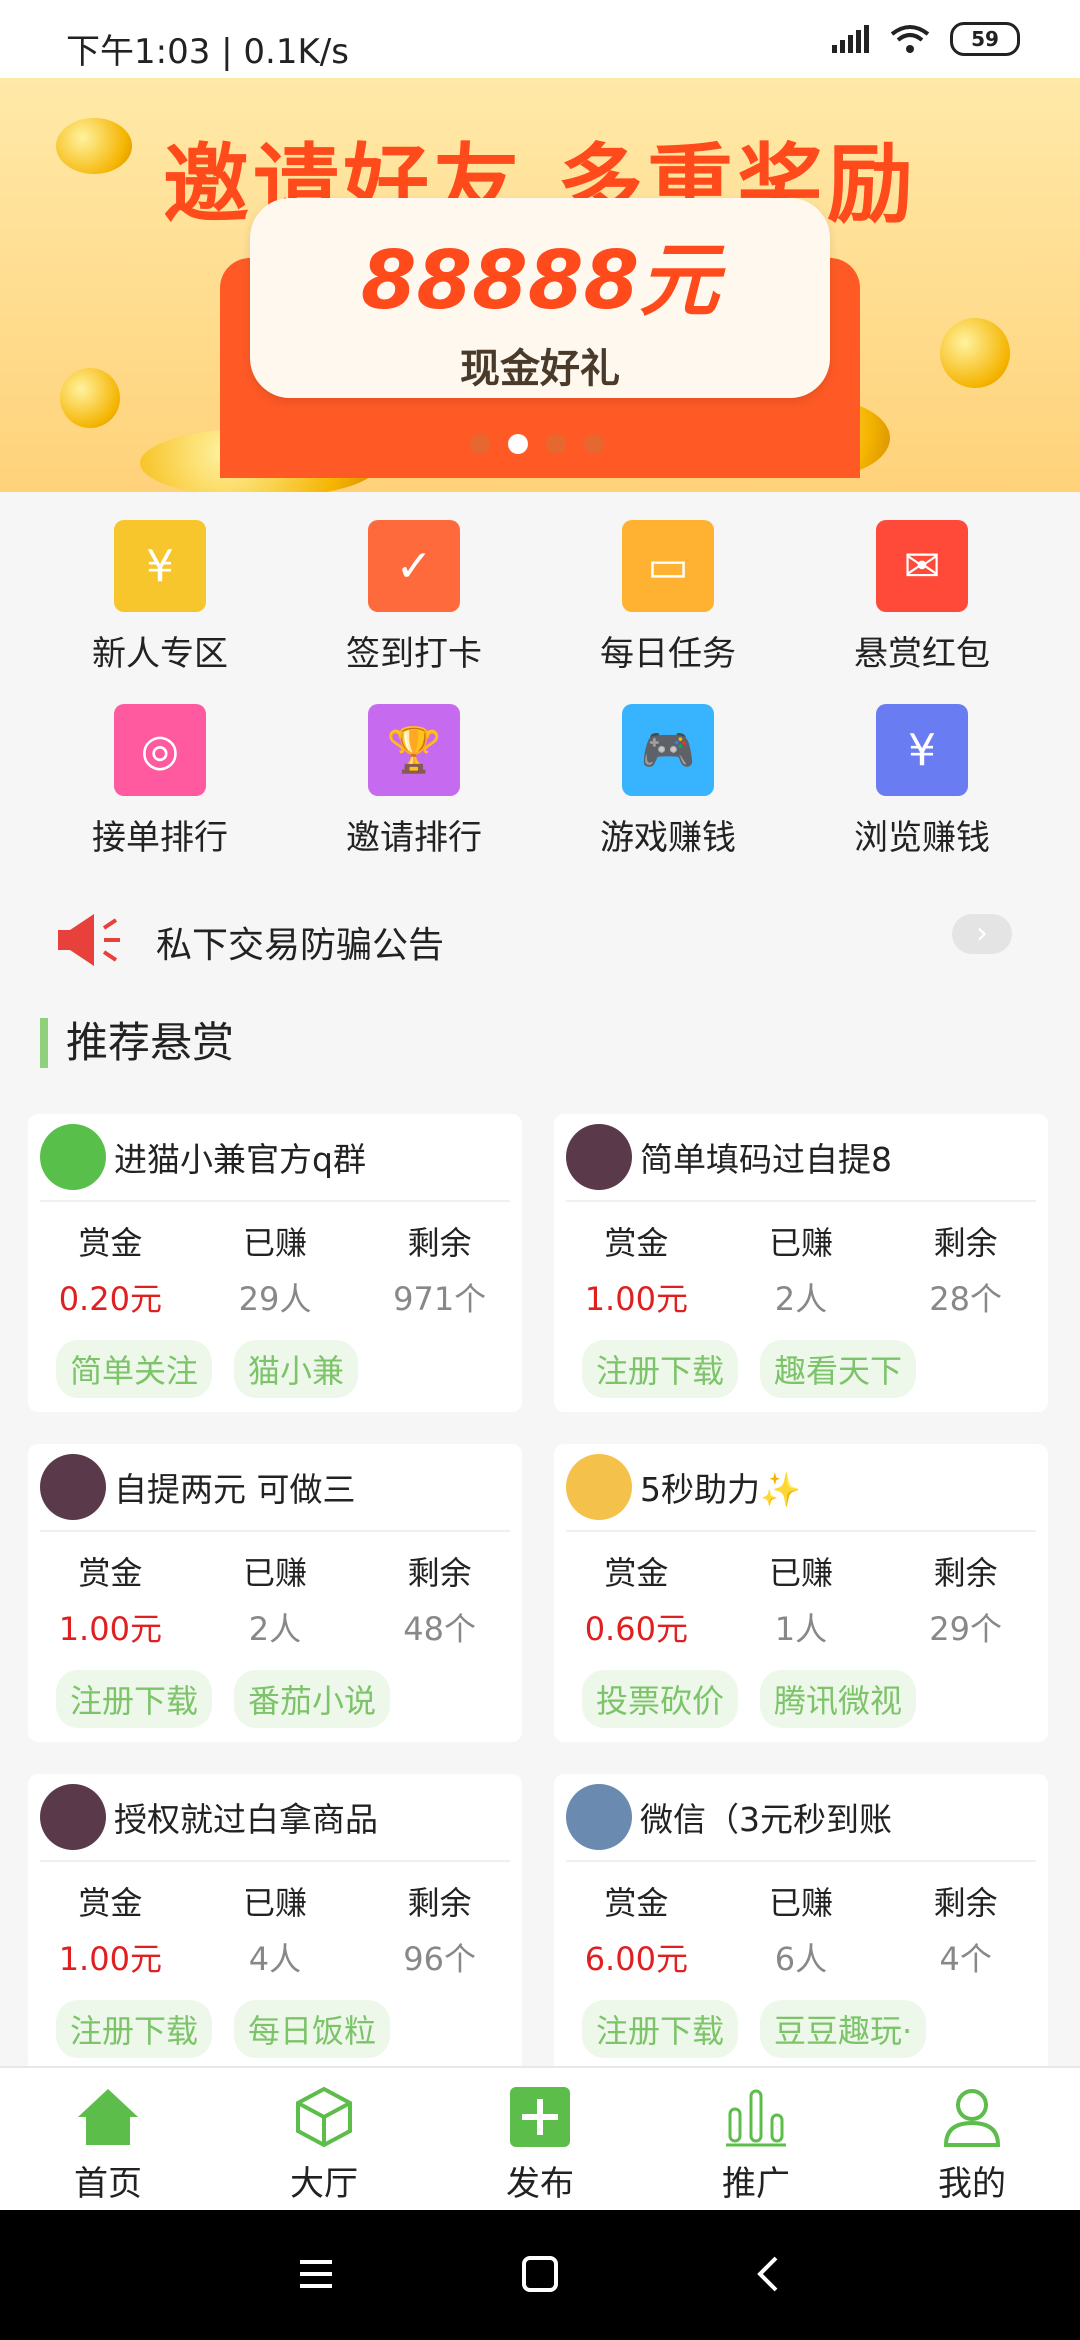  What do you see at coordinates (275, 1629) in the screenshot?
I see `earned-value: 2人` at bounding box center [275, 1629].